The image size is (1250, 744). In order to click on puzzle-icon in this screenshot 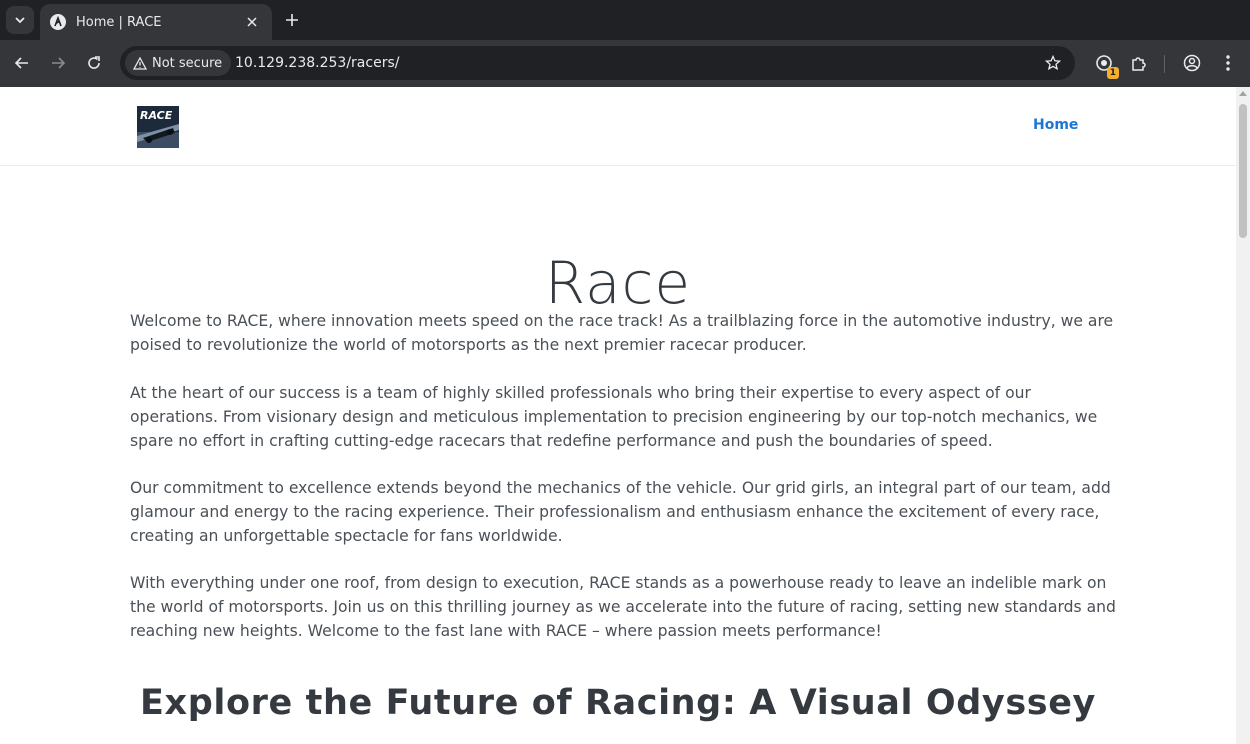, I will do `click(1139, 64)`.